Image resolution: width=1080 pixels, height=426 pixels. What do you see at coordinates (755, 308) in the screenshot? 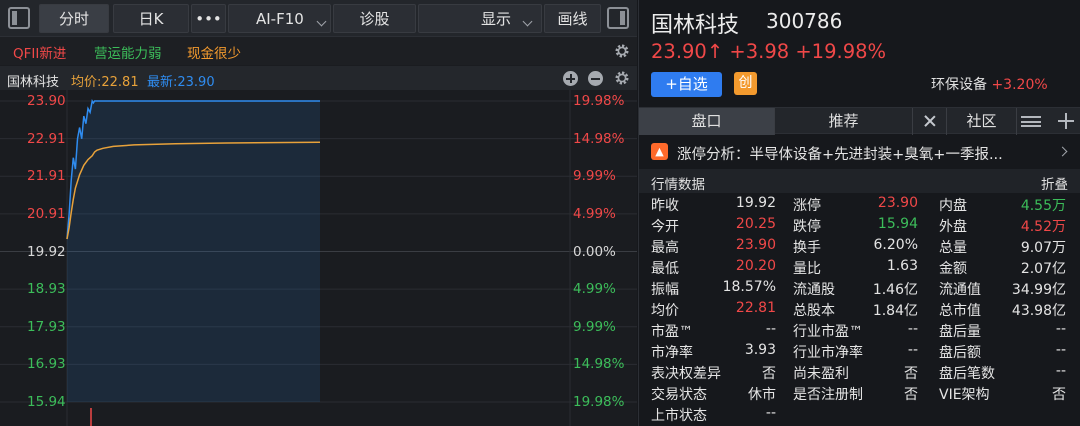
I see `quote-value: 22.81` at bounding box center [755, 308].